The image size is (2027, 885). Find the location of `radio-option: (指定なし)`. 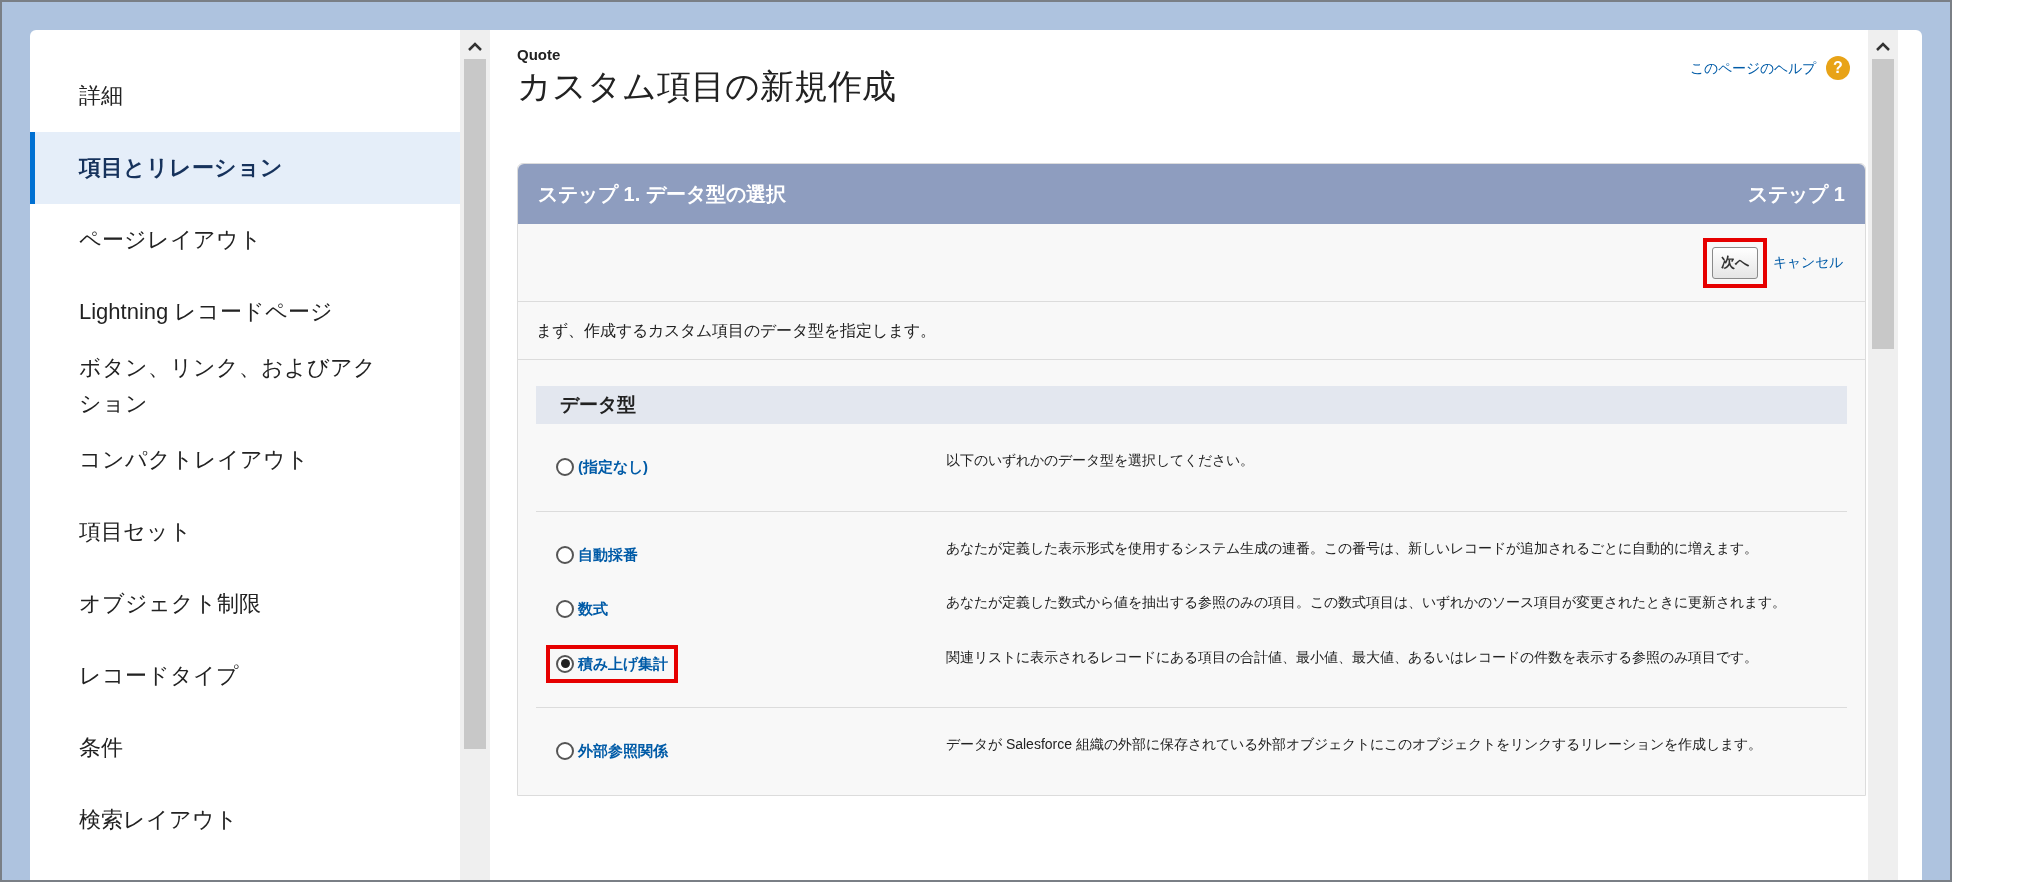

radio-option: (指定なし) is located at coordinates (602, 467).